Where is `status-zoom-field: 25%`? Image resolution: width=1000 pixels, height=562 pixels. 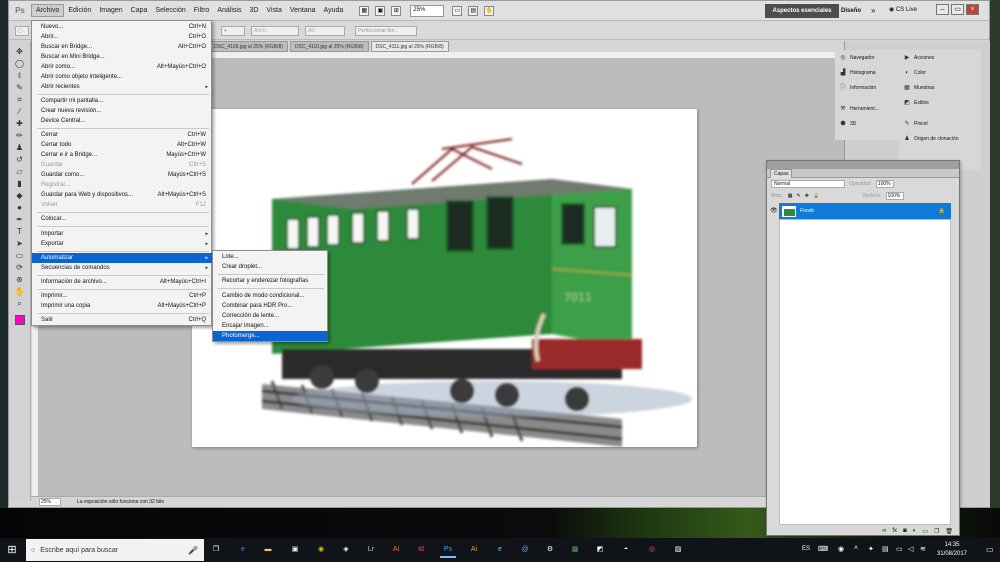
status-zoom-field: 25% is located at coordinates (50, 502).